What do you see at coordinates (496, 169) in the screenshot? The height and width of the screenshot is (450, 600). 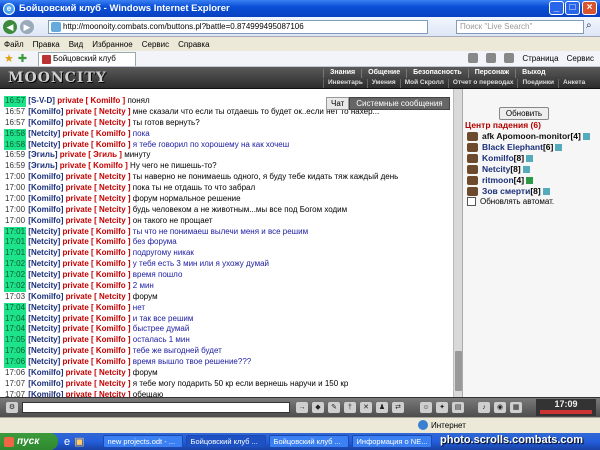 I see `user-name: Netcity` at bounding box center [496, 169].